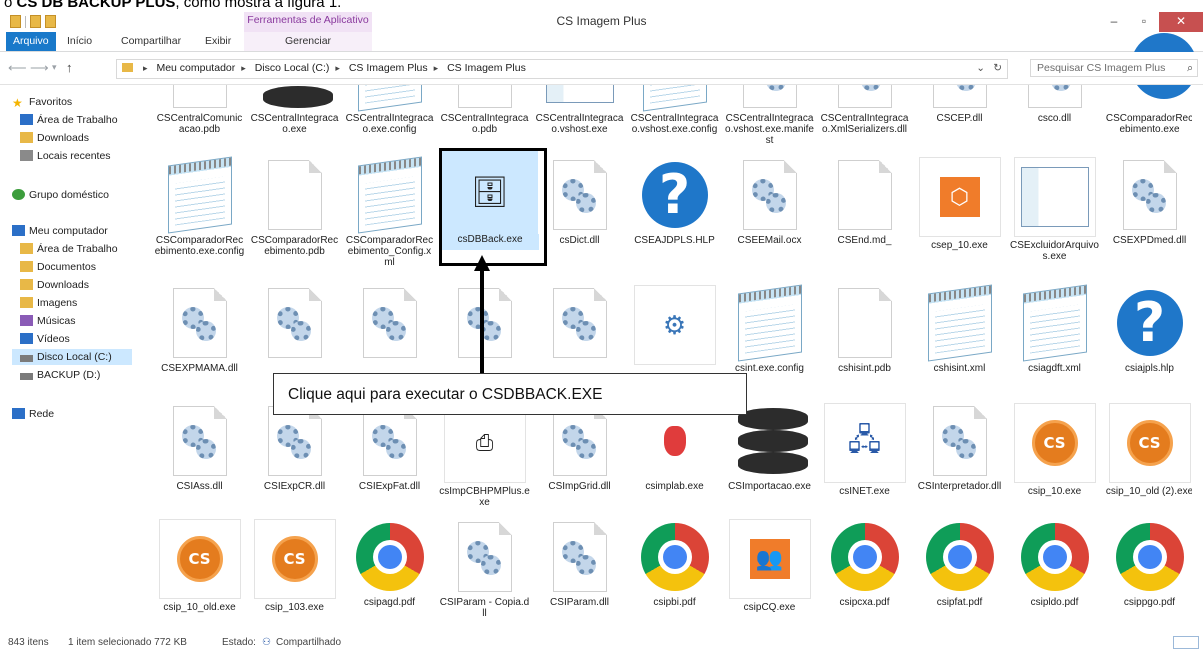 Image resolution: width=1203 pixels, height=650 pixels. I want to click on chevron-down-icon: ⌄, so click(980, 68).